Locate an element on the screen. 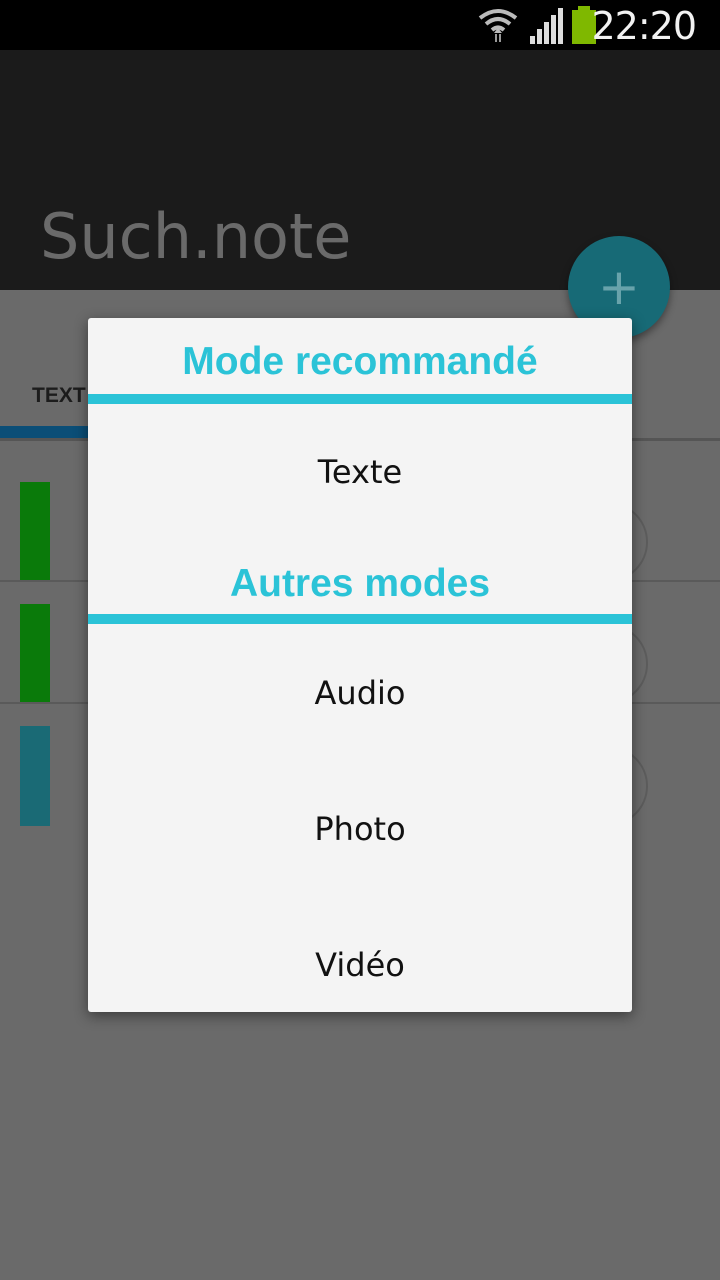 Image resolution: width=720 pixels, height=1280 pixels. other-modes-header: Autres modes is located at coordinates (360, 583).